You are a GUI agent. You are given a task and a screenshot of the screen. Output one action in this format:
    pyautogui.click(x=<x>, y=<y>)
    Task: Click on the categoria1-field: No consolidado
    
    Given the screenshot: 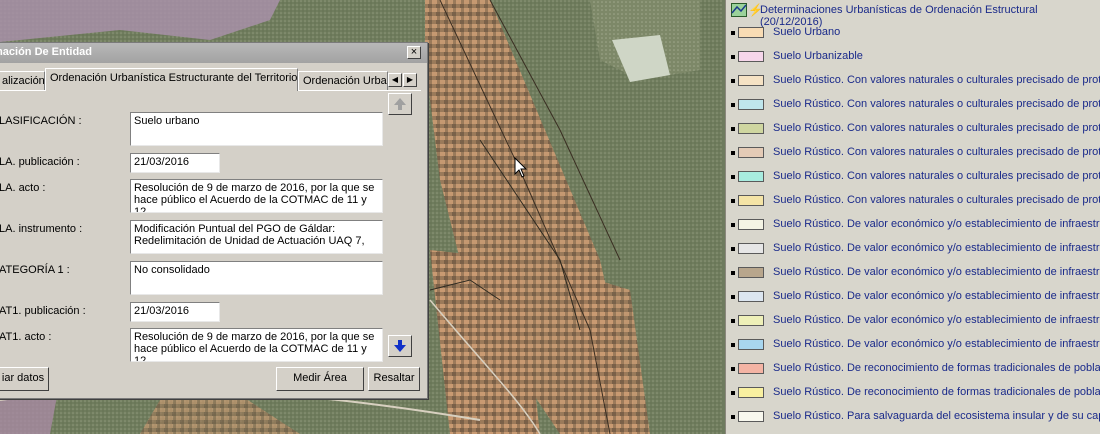 What is the action you would take?
    pyautogui.click(x=256, y=278)
    